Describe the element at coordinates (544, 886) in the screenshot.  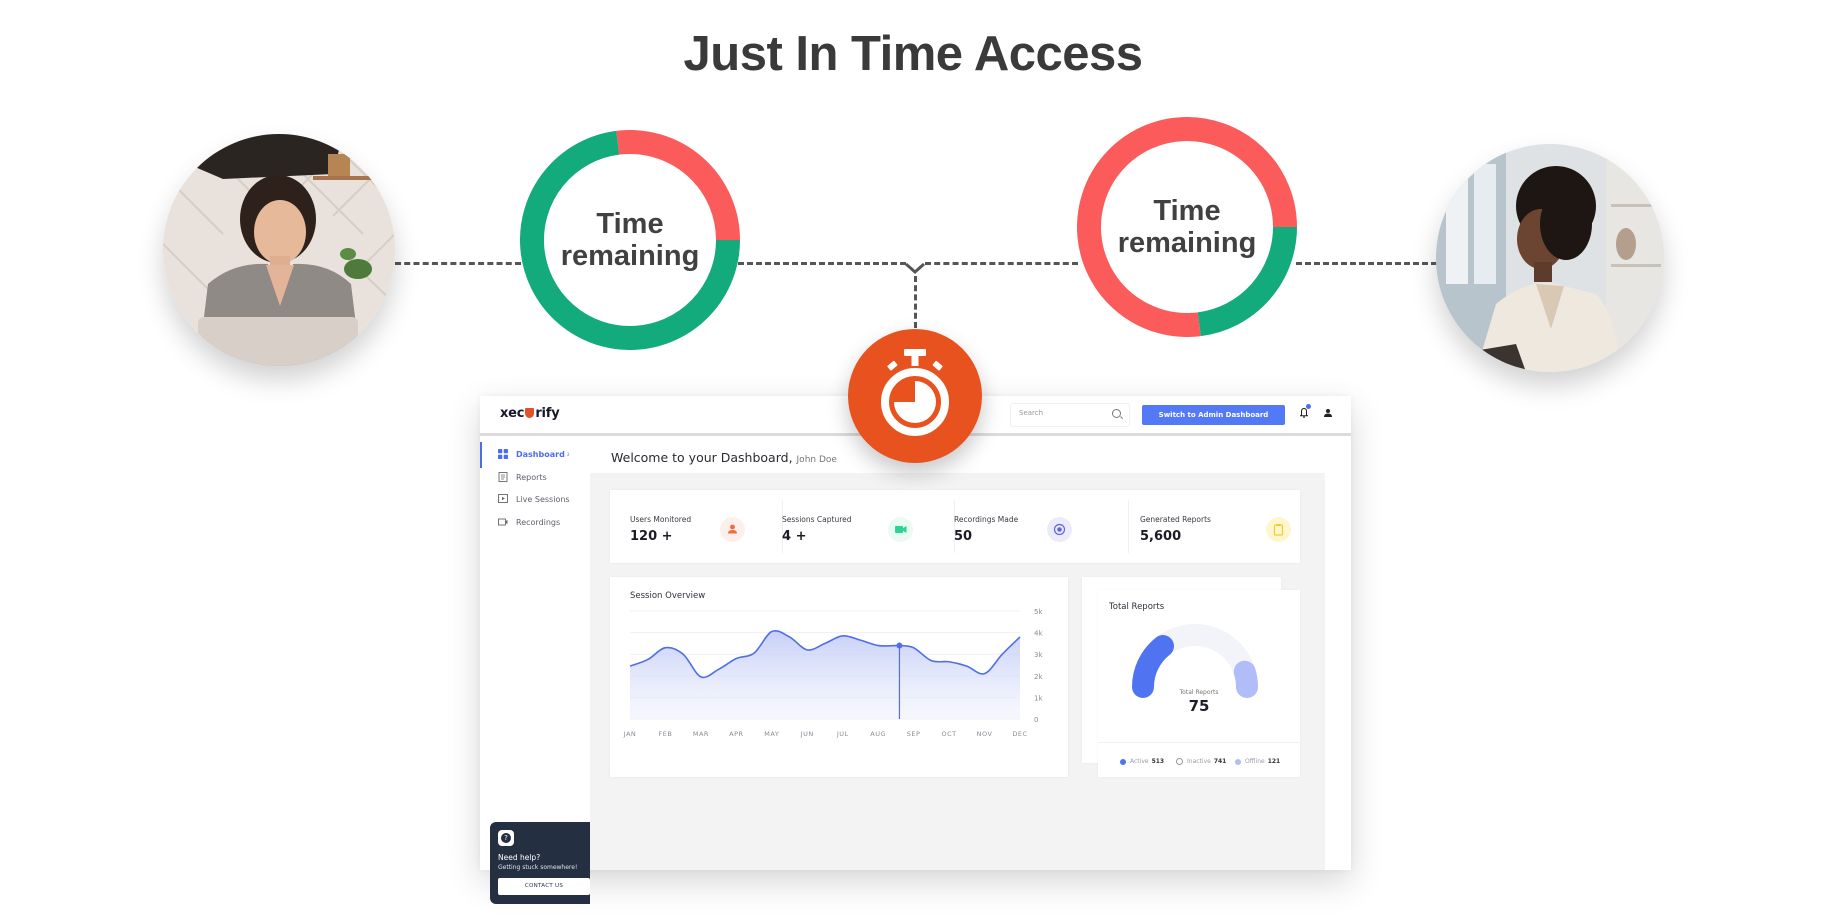
I see `contact-us-button: CONTACT US` at that location.